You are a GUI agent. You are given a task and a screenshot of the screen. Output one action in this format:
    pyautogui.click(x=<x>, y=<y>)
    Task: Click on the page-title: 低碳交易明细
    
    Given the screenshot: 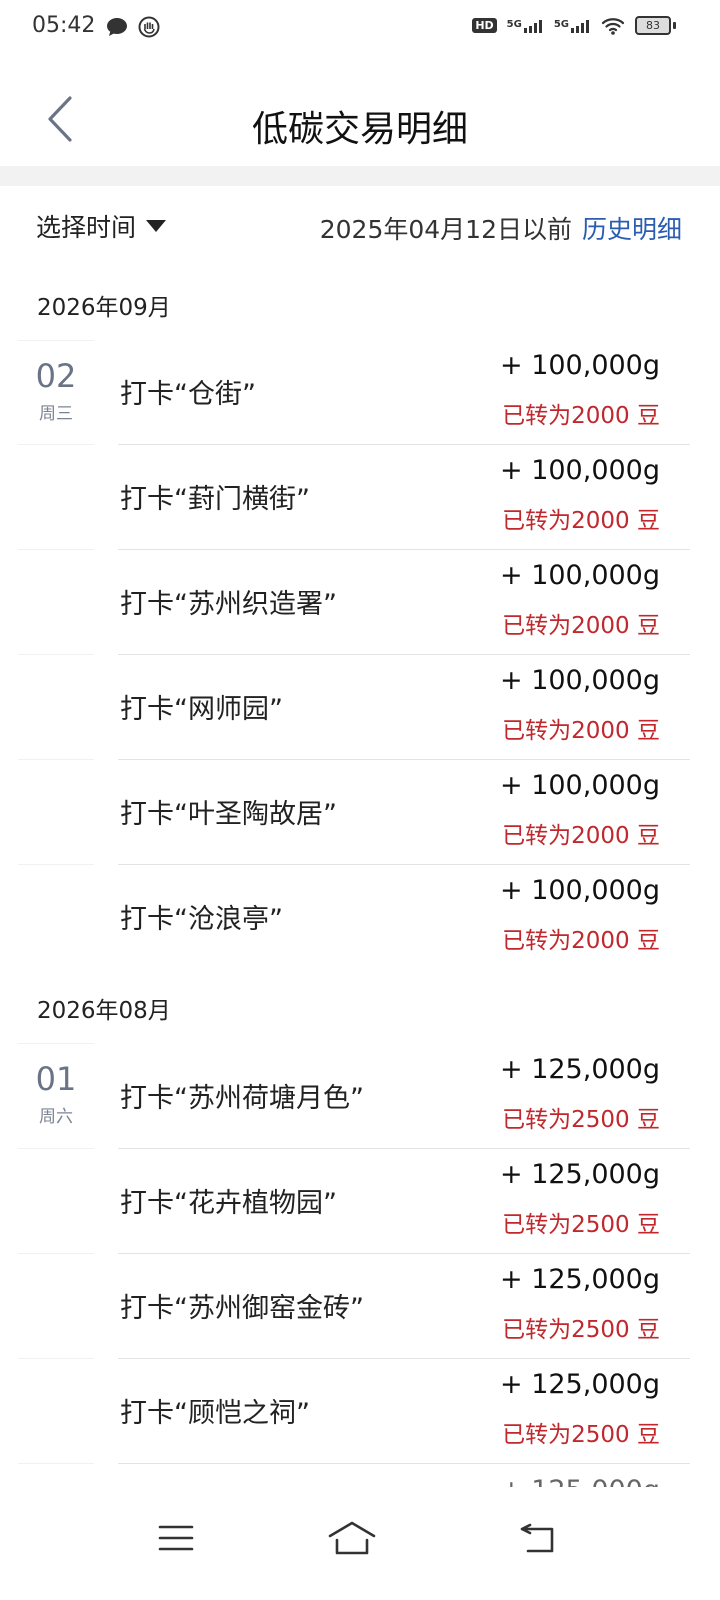 What is the action you would take?
    pyautogui.click(x=359, y=129)
    